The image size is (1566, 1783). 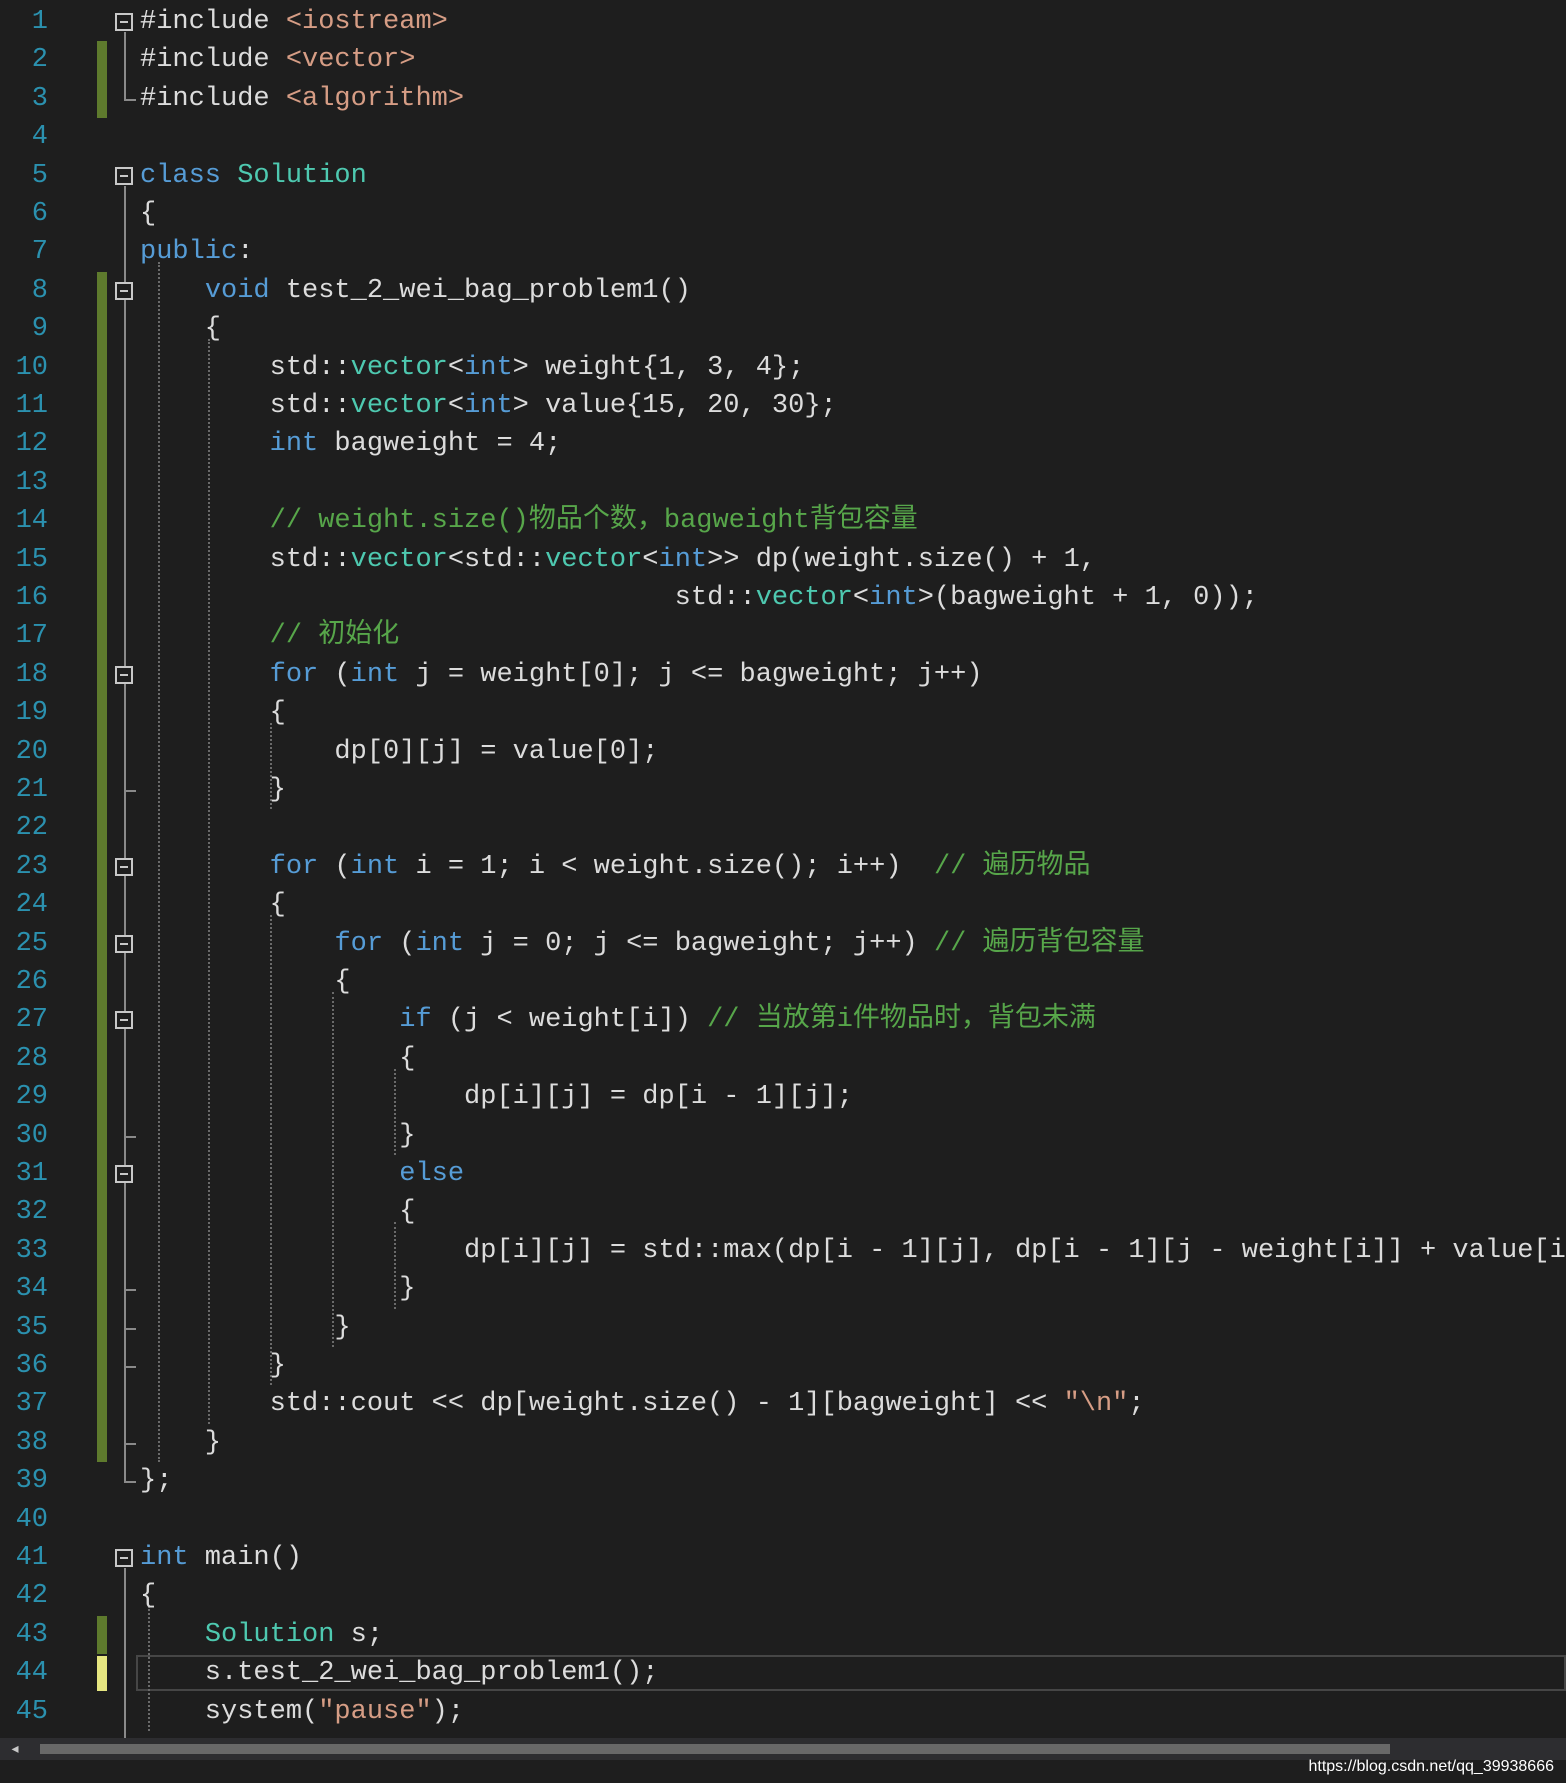 What do you see at coordinates (783, 752) in the screenshot?
I see `code-line: 20 dp[0][j] = value[0];` at bounding box center [783, 752].